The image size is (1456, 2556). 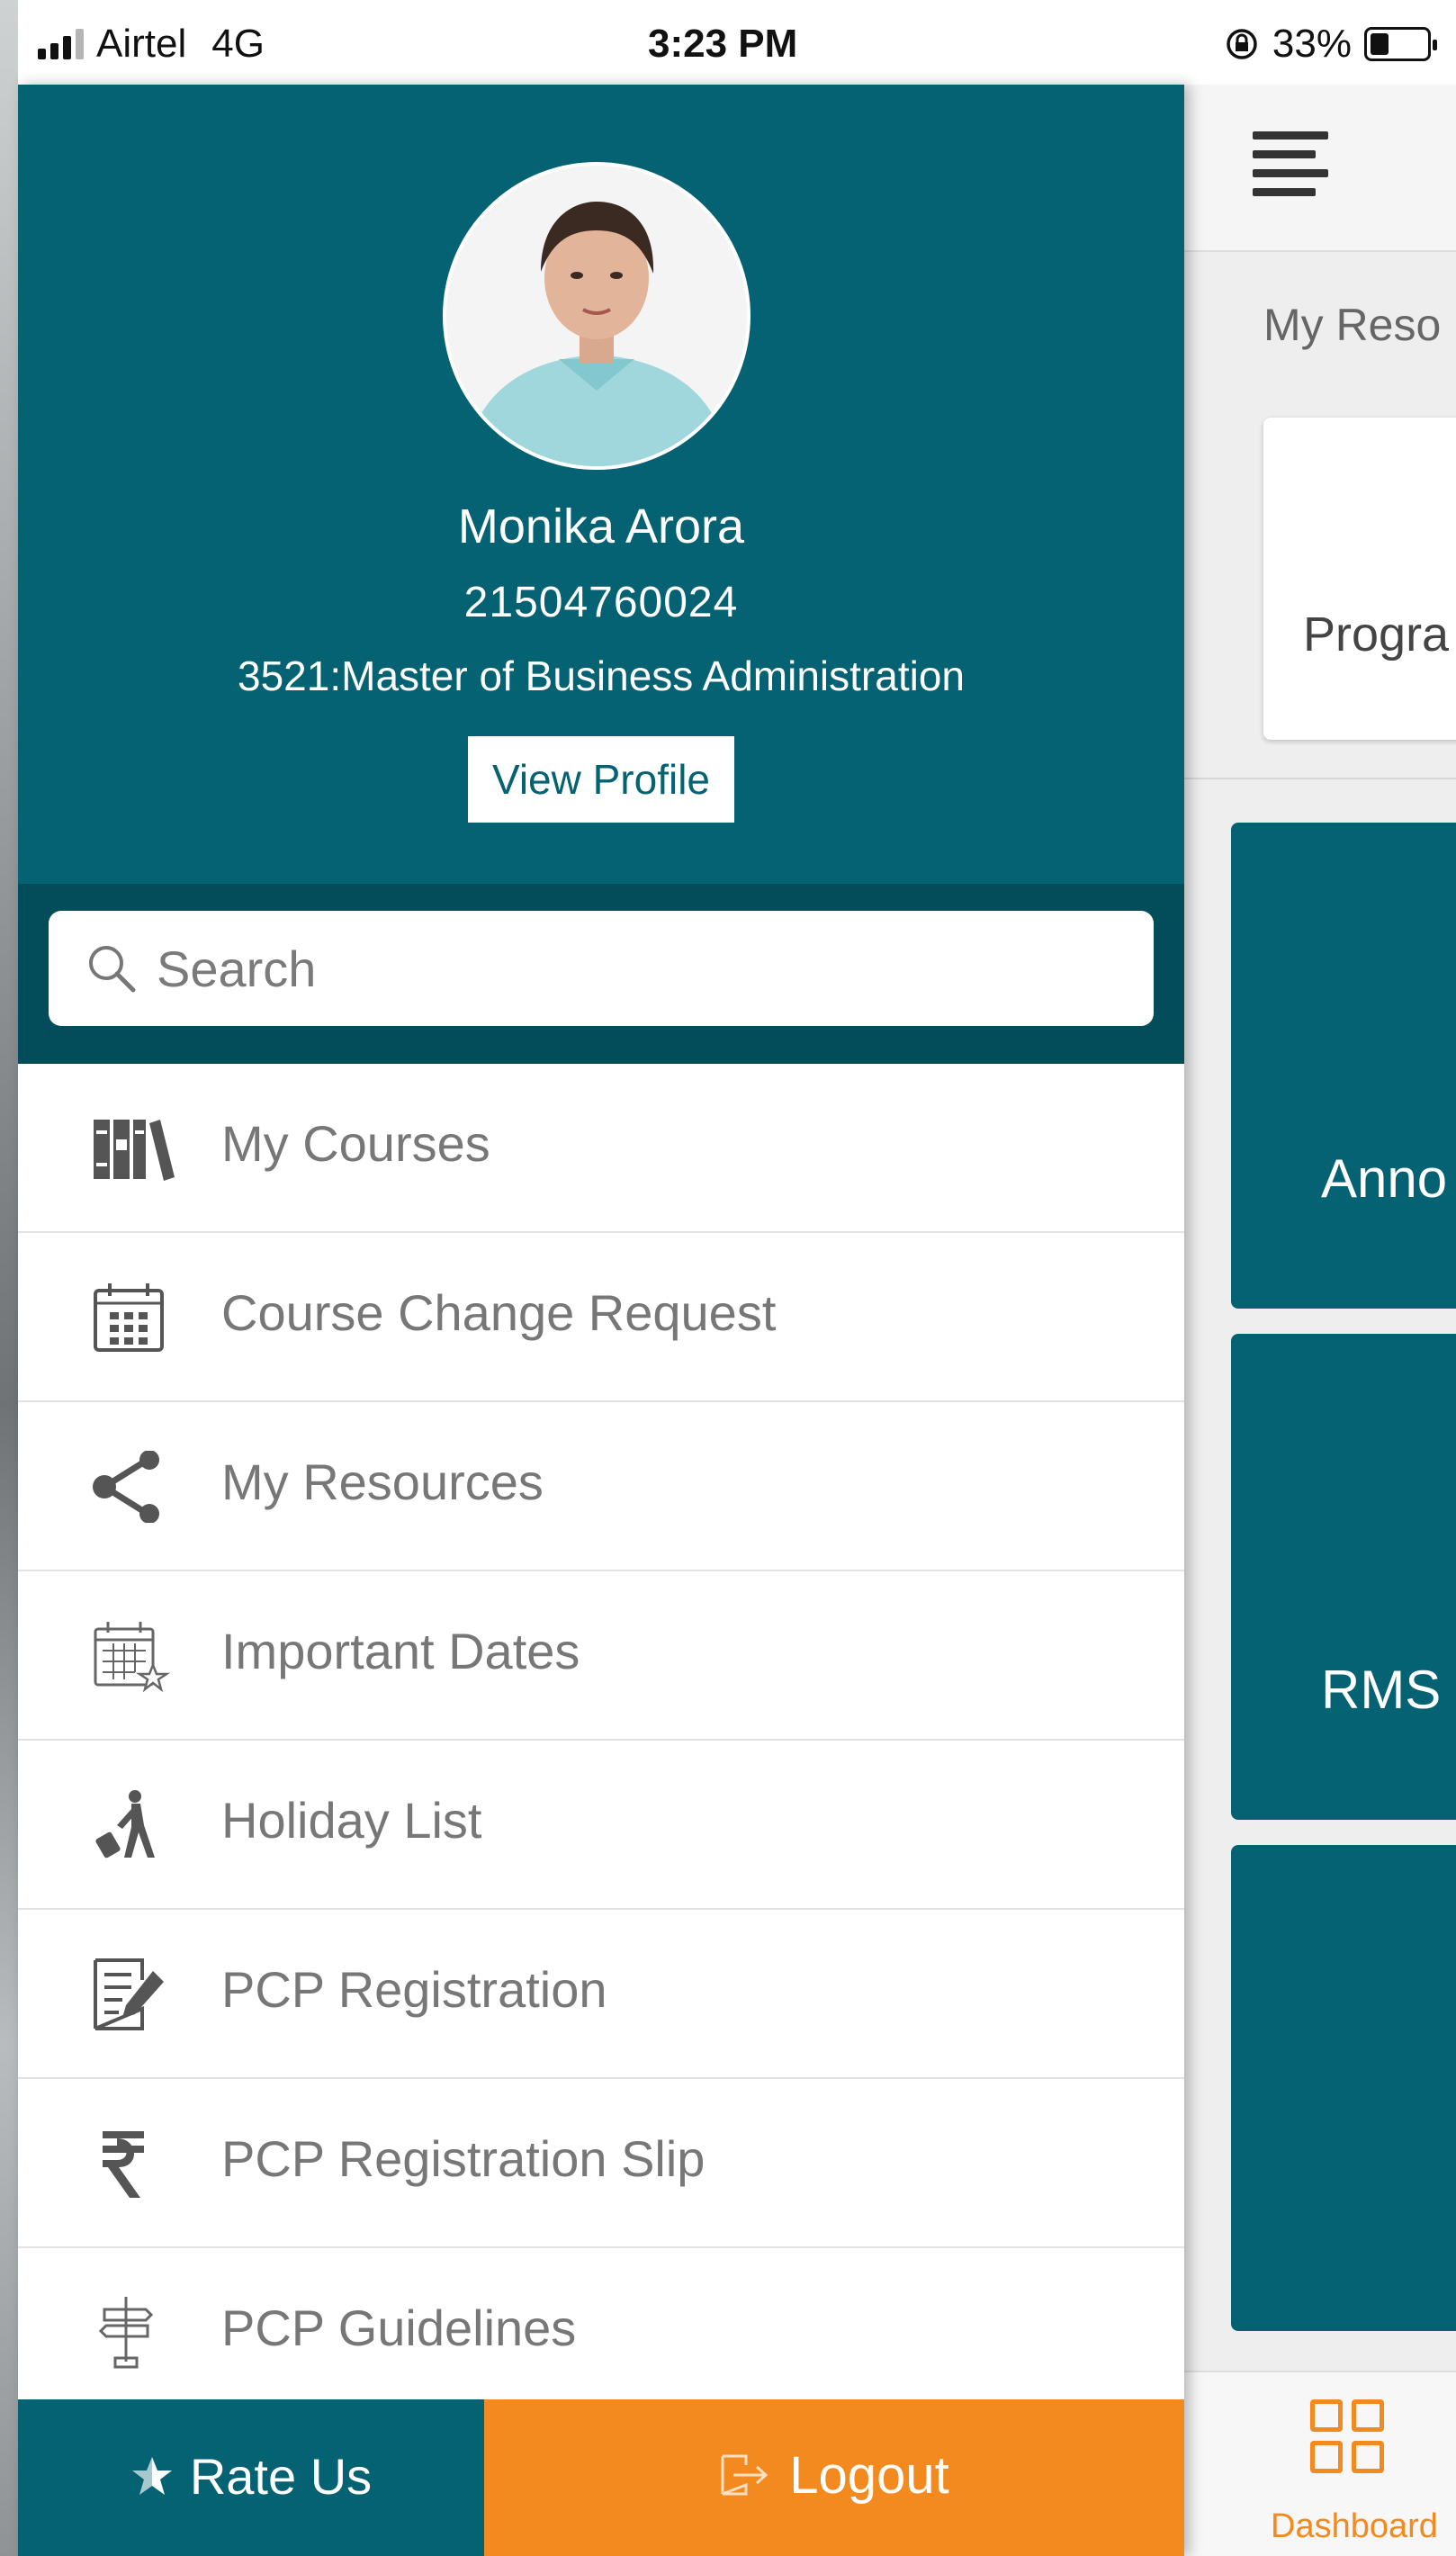 I want to click on status-bar: Airtel 4G 3:23 PM 33%, so click(x=737, y=42).